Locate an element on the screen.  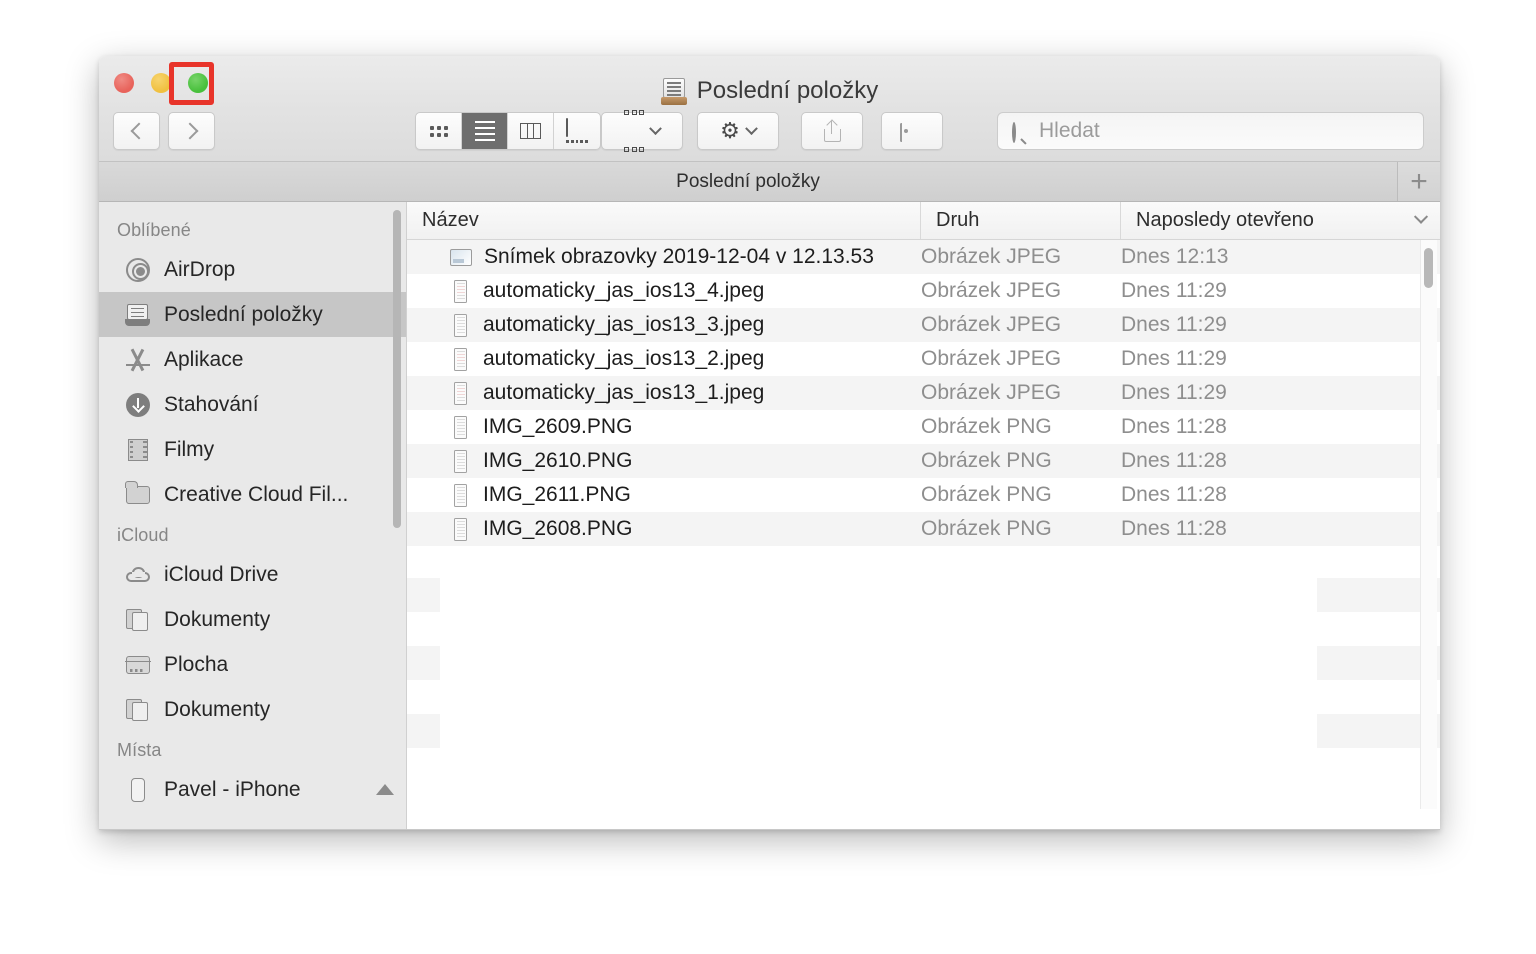
window-title-bar-title: Poslední položky is located at coordinates (769, 91).